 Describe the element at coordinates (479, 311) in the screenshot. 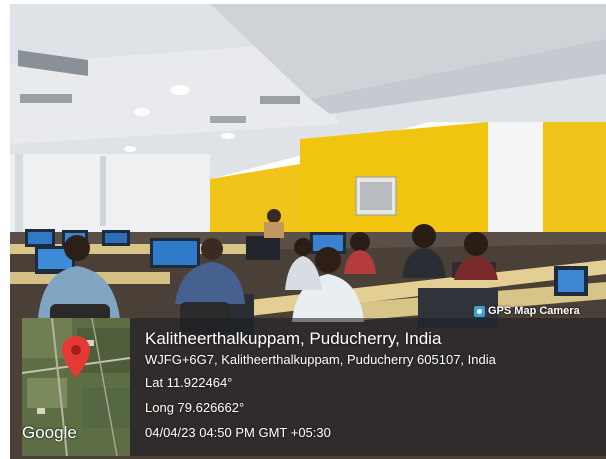

I see `camera-icon` at that location.